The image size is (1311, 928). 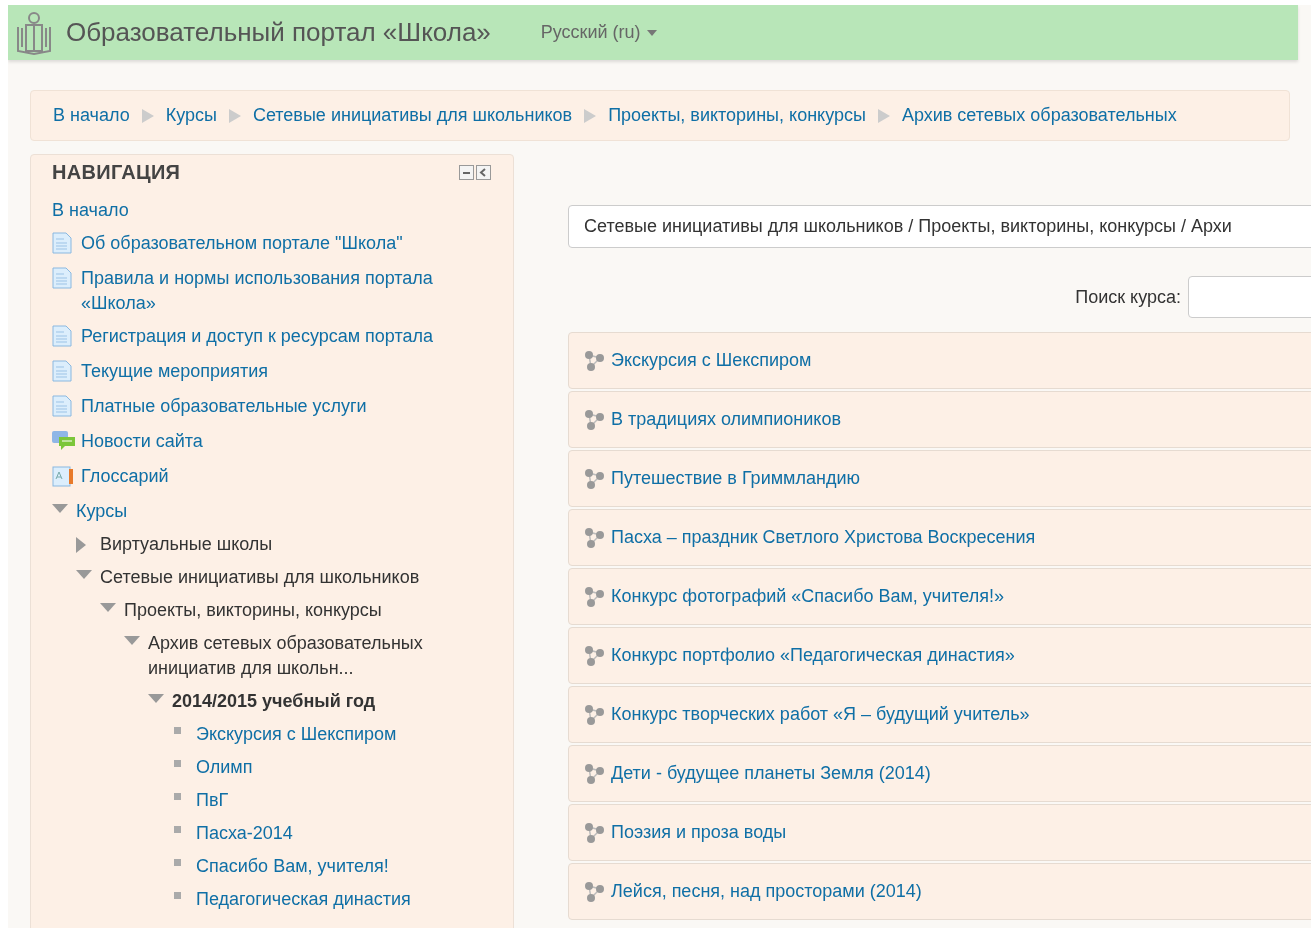 What do you see at coordinates (244, 833) in the screenshot?
I see `nav-link: Пасха-2014` at bounding box center [244, 833].